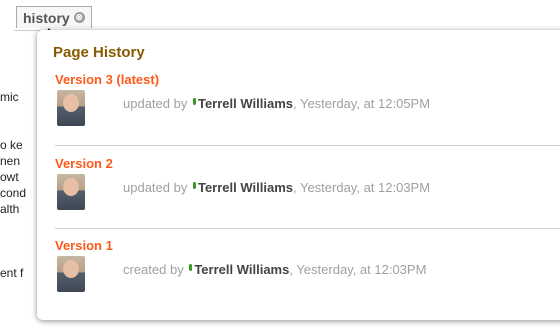  I want to click on version-link: Version 2, so click(84, 163).